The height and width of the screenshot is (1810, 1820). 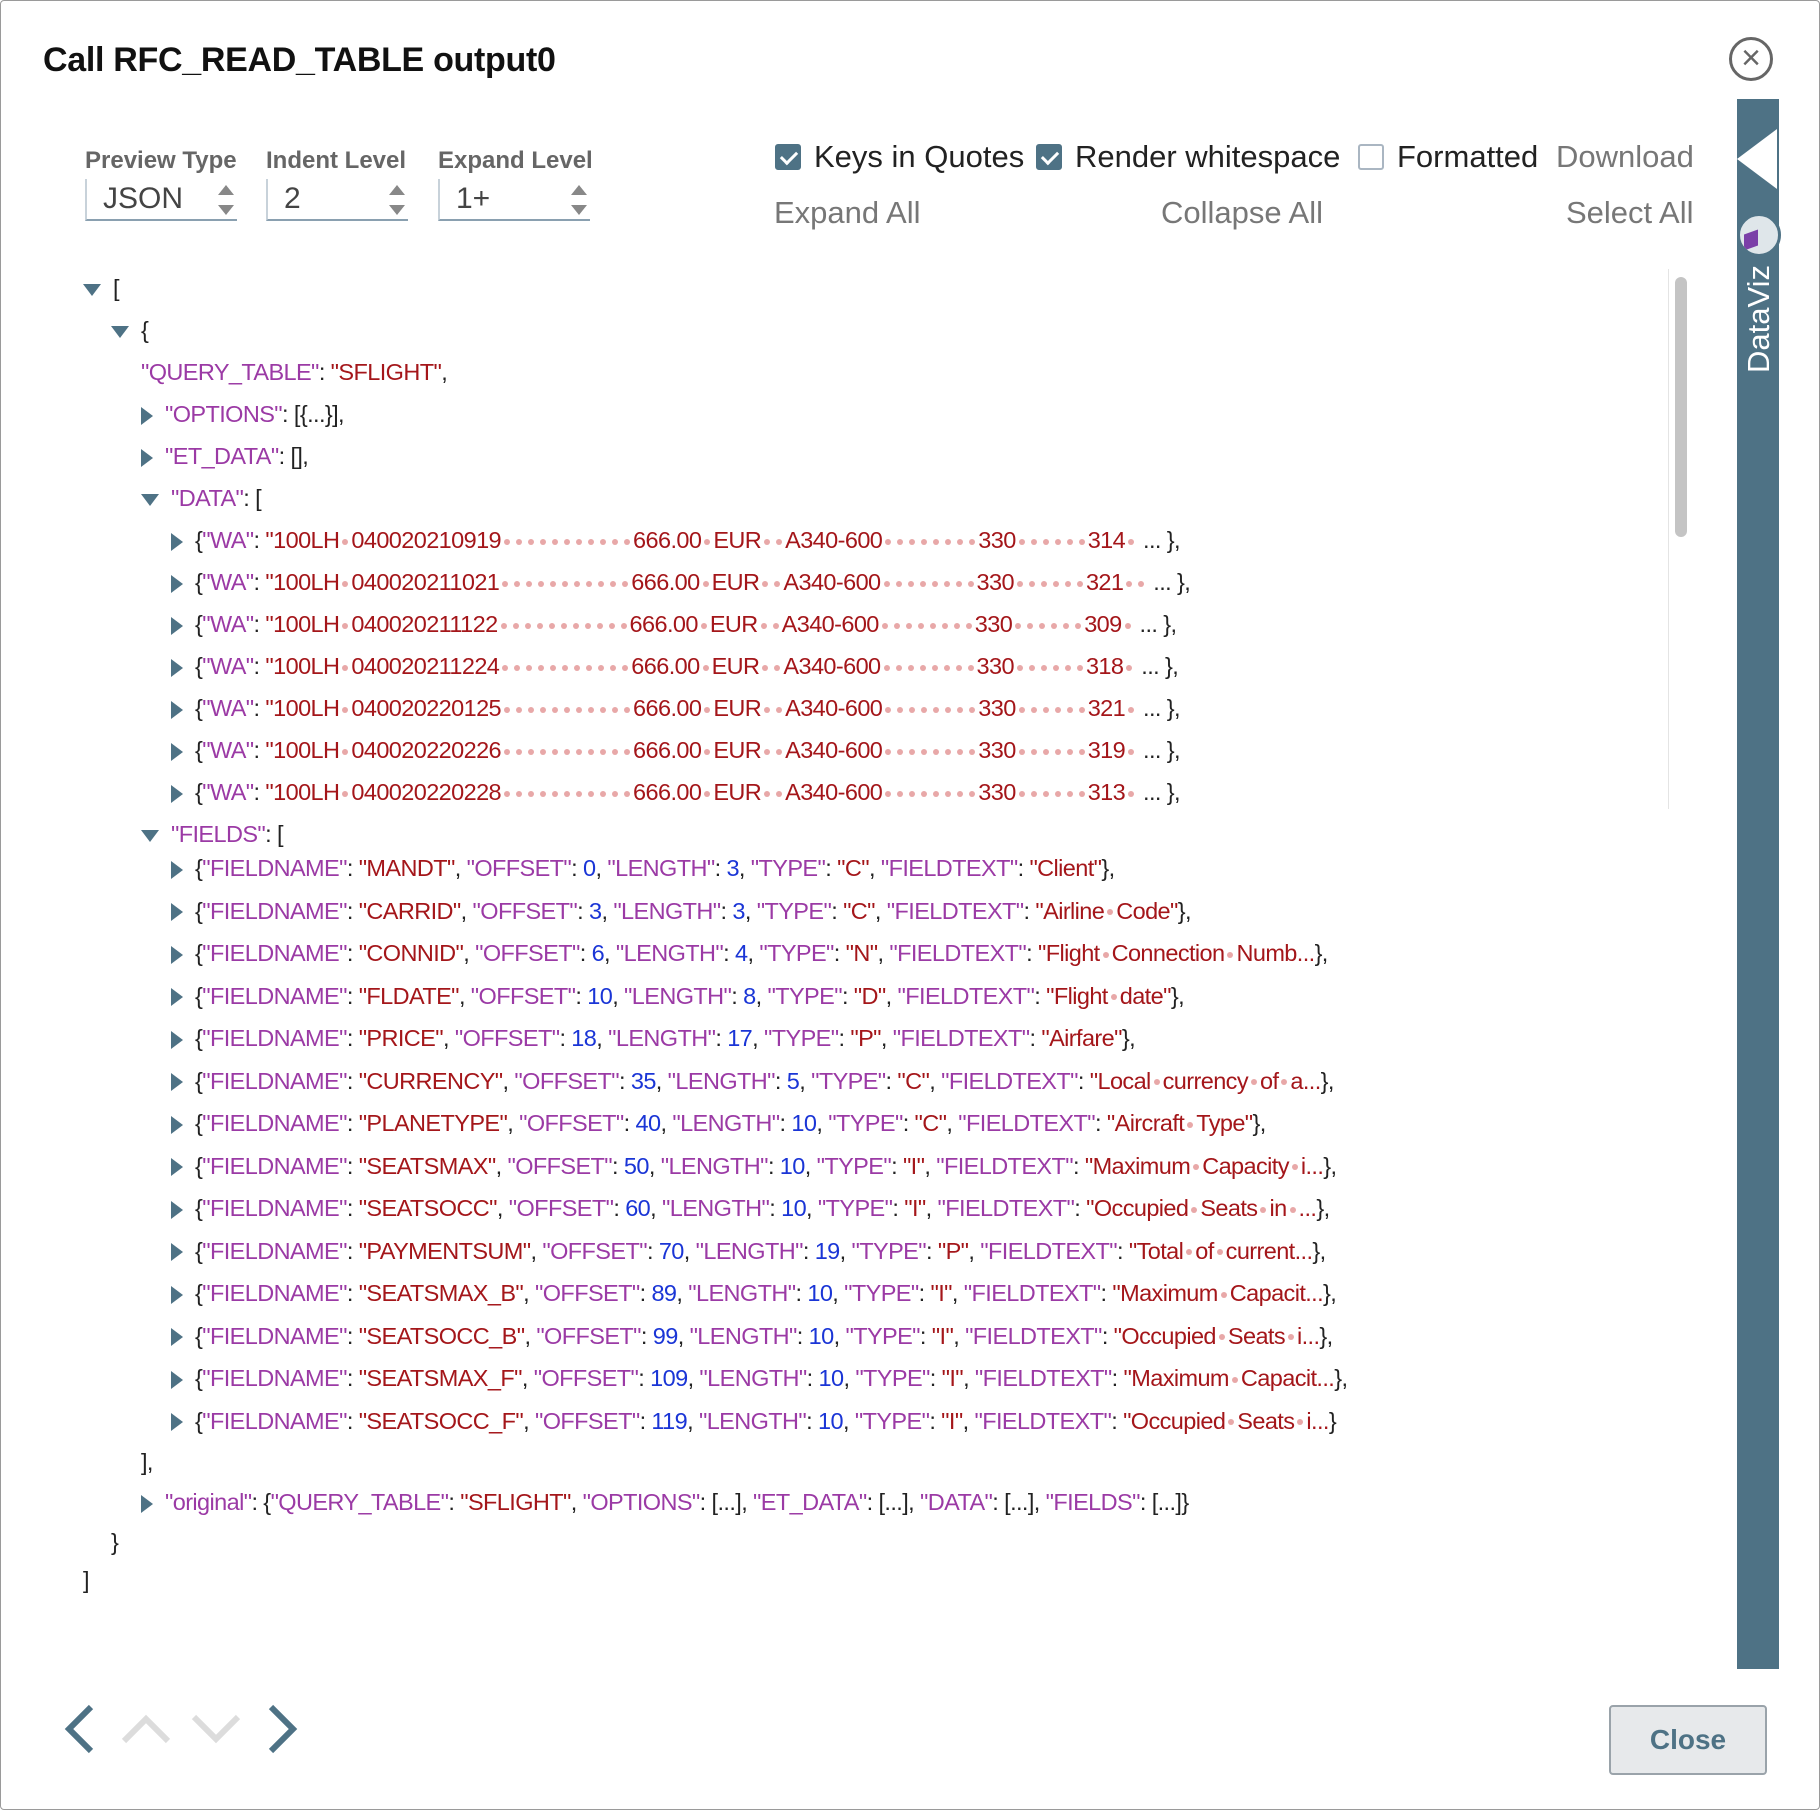 I want to click on expand-all-link: Expand All, so click(x=847, y=213).